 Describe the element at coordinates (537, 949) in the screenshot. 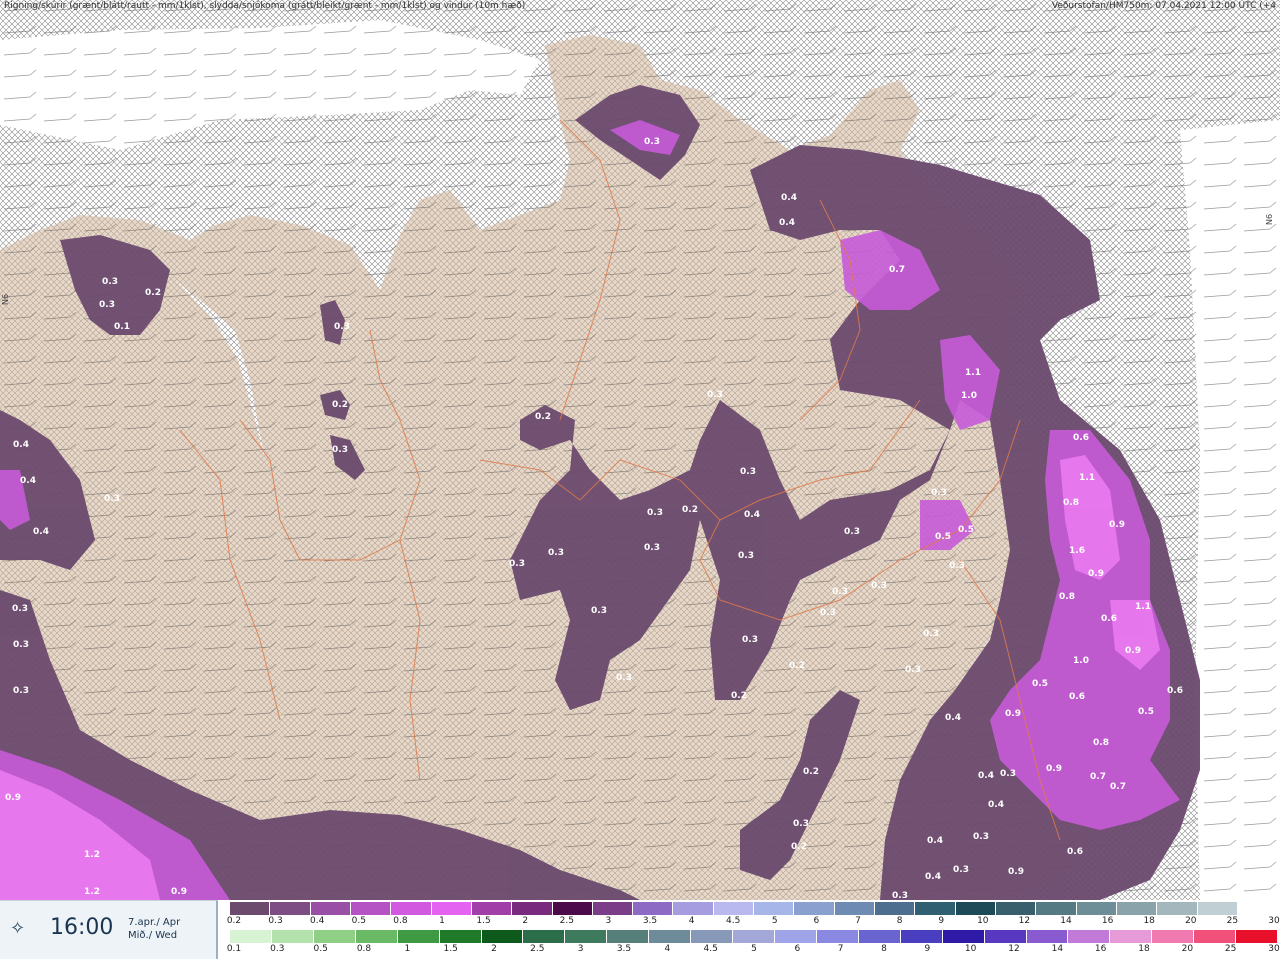

I see `scale-tick-label: 2.5` at that location.